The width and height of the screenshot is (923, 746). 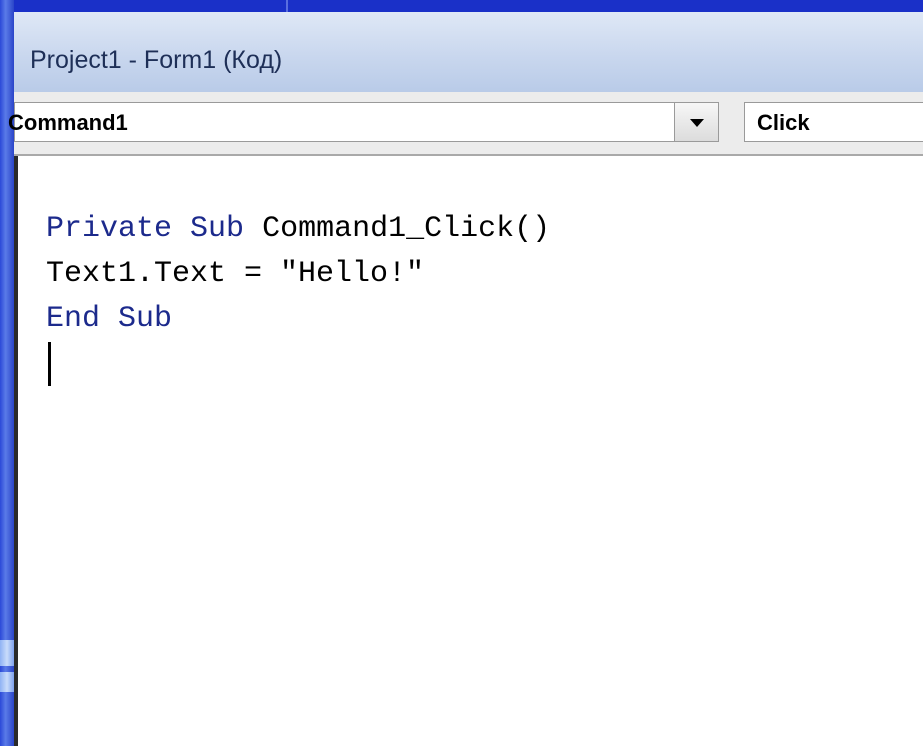 What do you see at coordinates (397, 229) in the screenshot?
I see `code-sub-name: Command1_Click()` at bounding box center [397, 229].